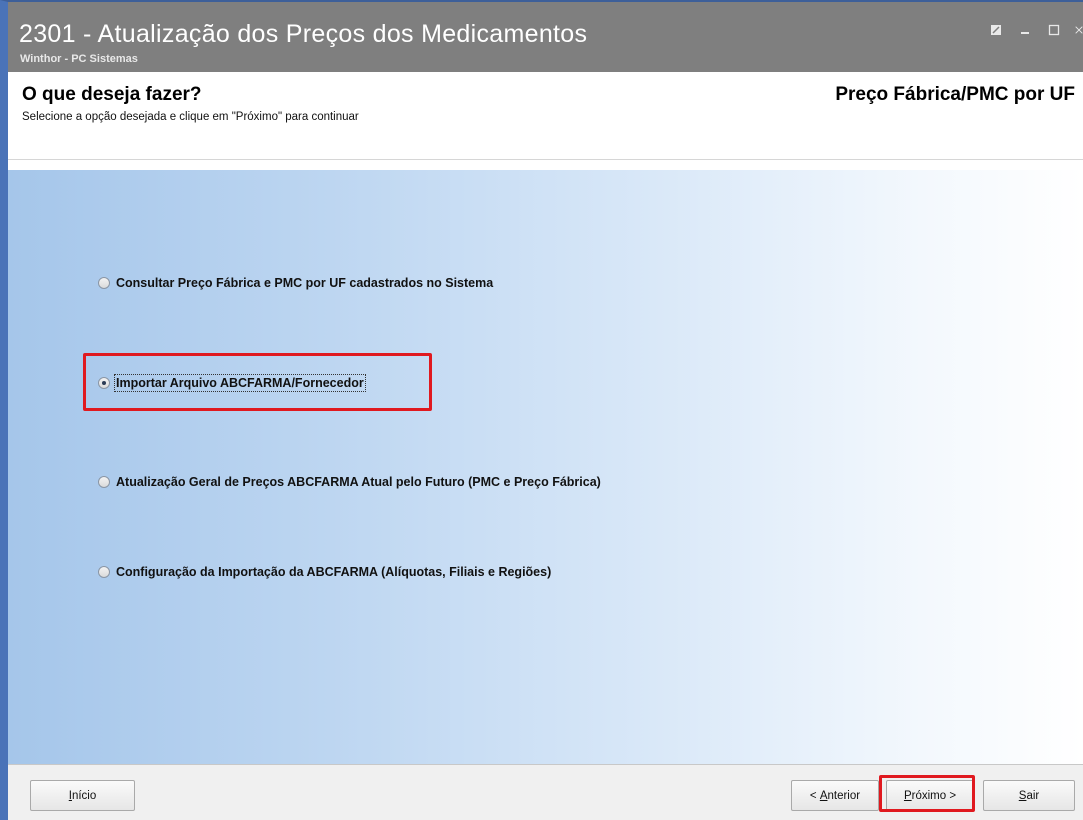 The height and width of the screenshot is (820, 1083). I want to click on window-controls, so click(1035, 30).